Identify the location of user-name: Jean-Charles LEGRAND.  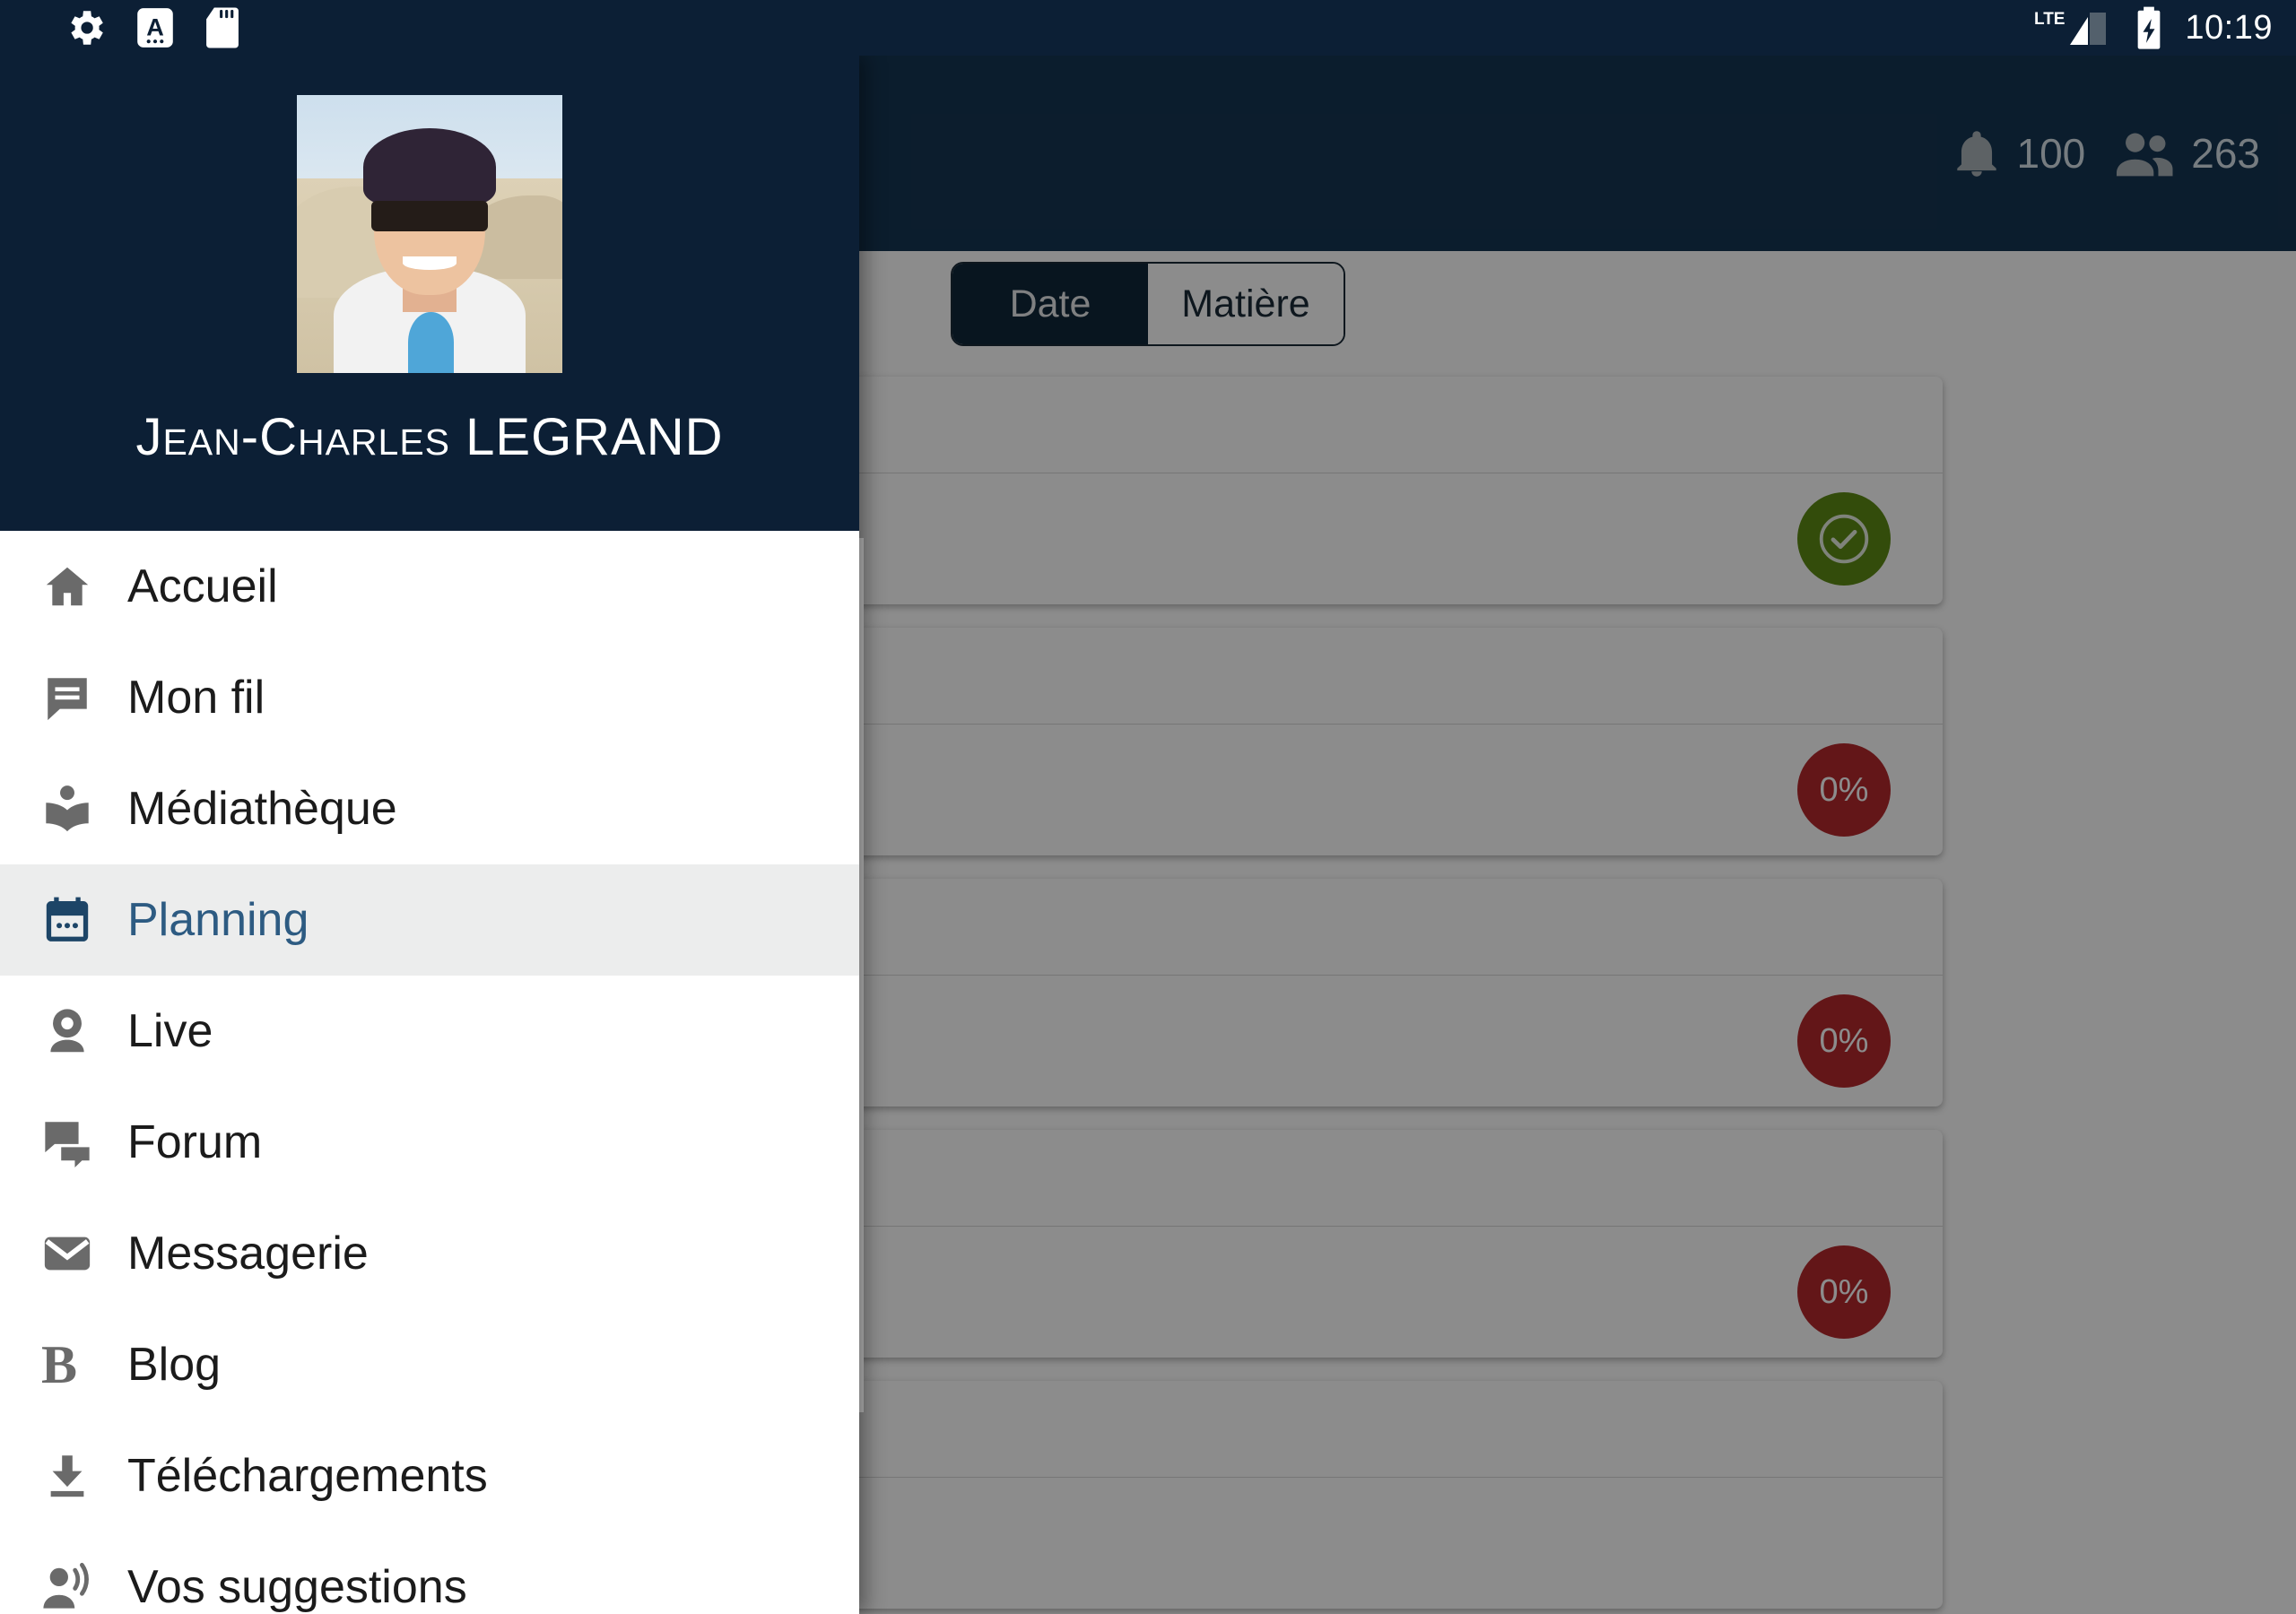
(429, 437).